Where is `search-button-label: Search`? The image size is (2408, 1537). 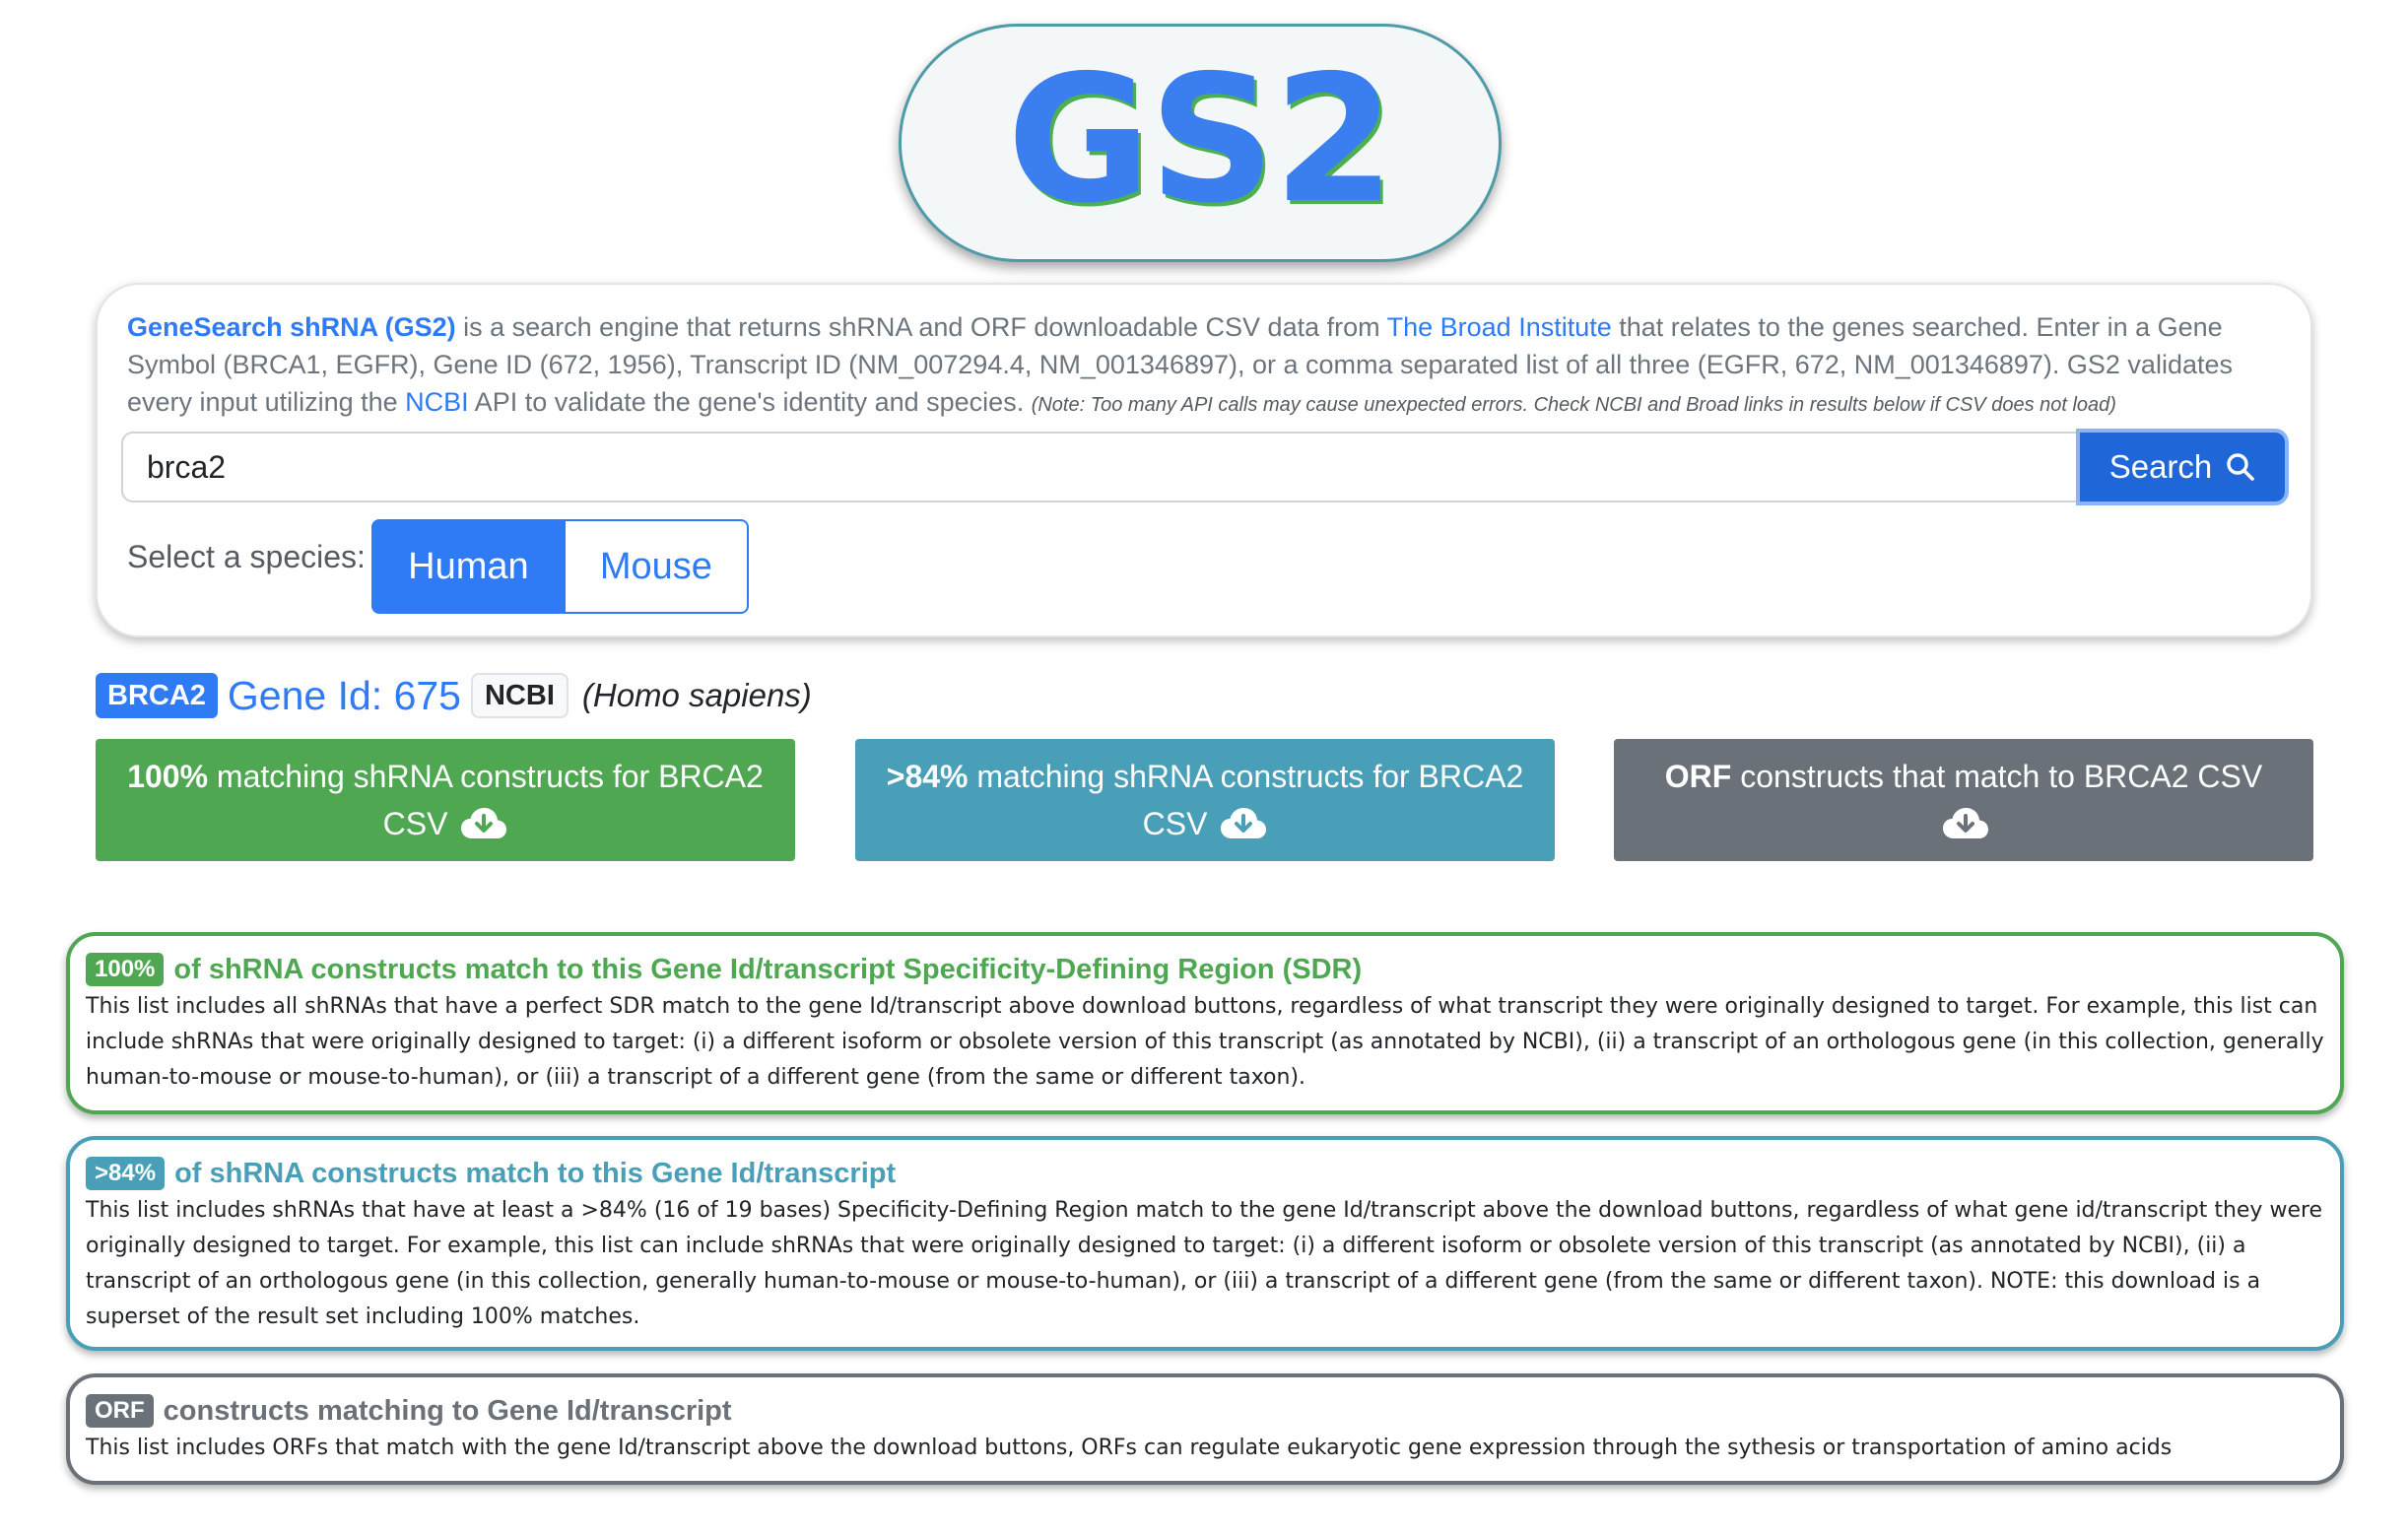
search-button-label: Search is located at coordinates (2160, 467).